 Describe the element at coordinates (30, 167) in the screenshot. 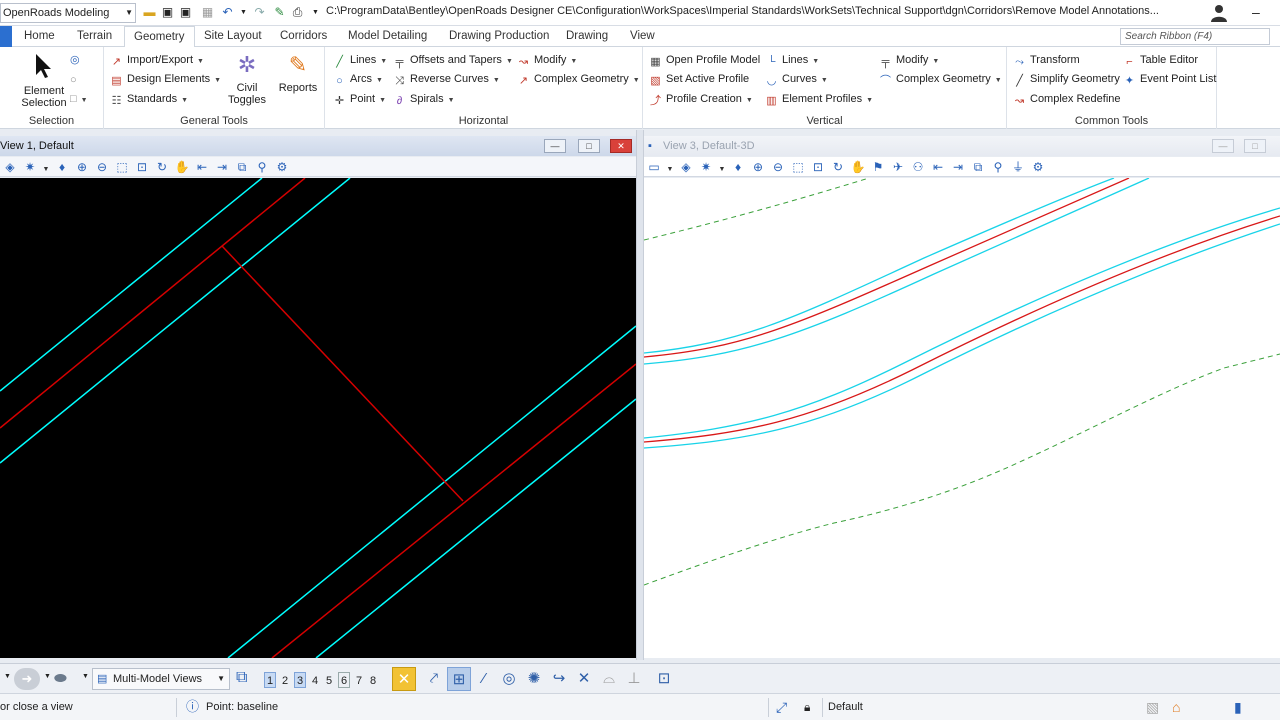

I see `display-style-icon: ✷` at that location.